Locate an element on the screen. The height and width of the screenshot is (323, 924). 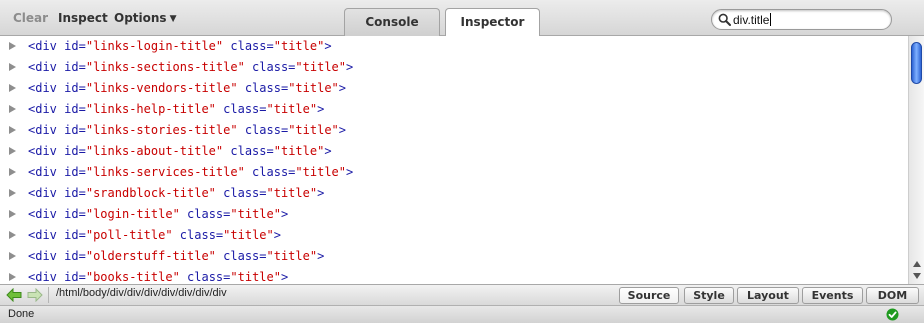
attr-value-id: books-title is located at coordinates (133, 277).